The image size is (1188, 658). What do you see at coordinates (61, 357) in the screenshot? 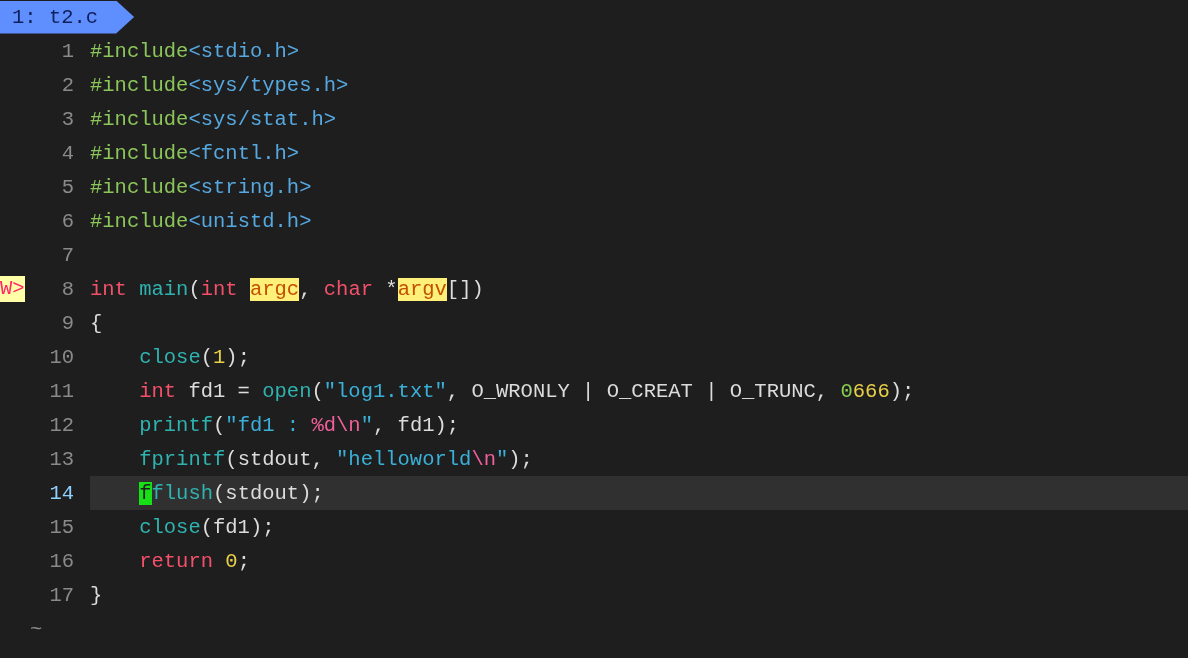
I see `line-number: 10` at bounding box center [61, 357].